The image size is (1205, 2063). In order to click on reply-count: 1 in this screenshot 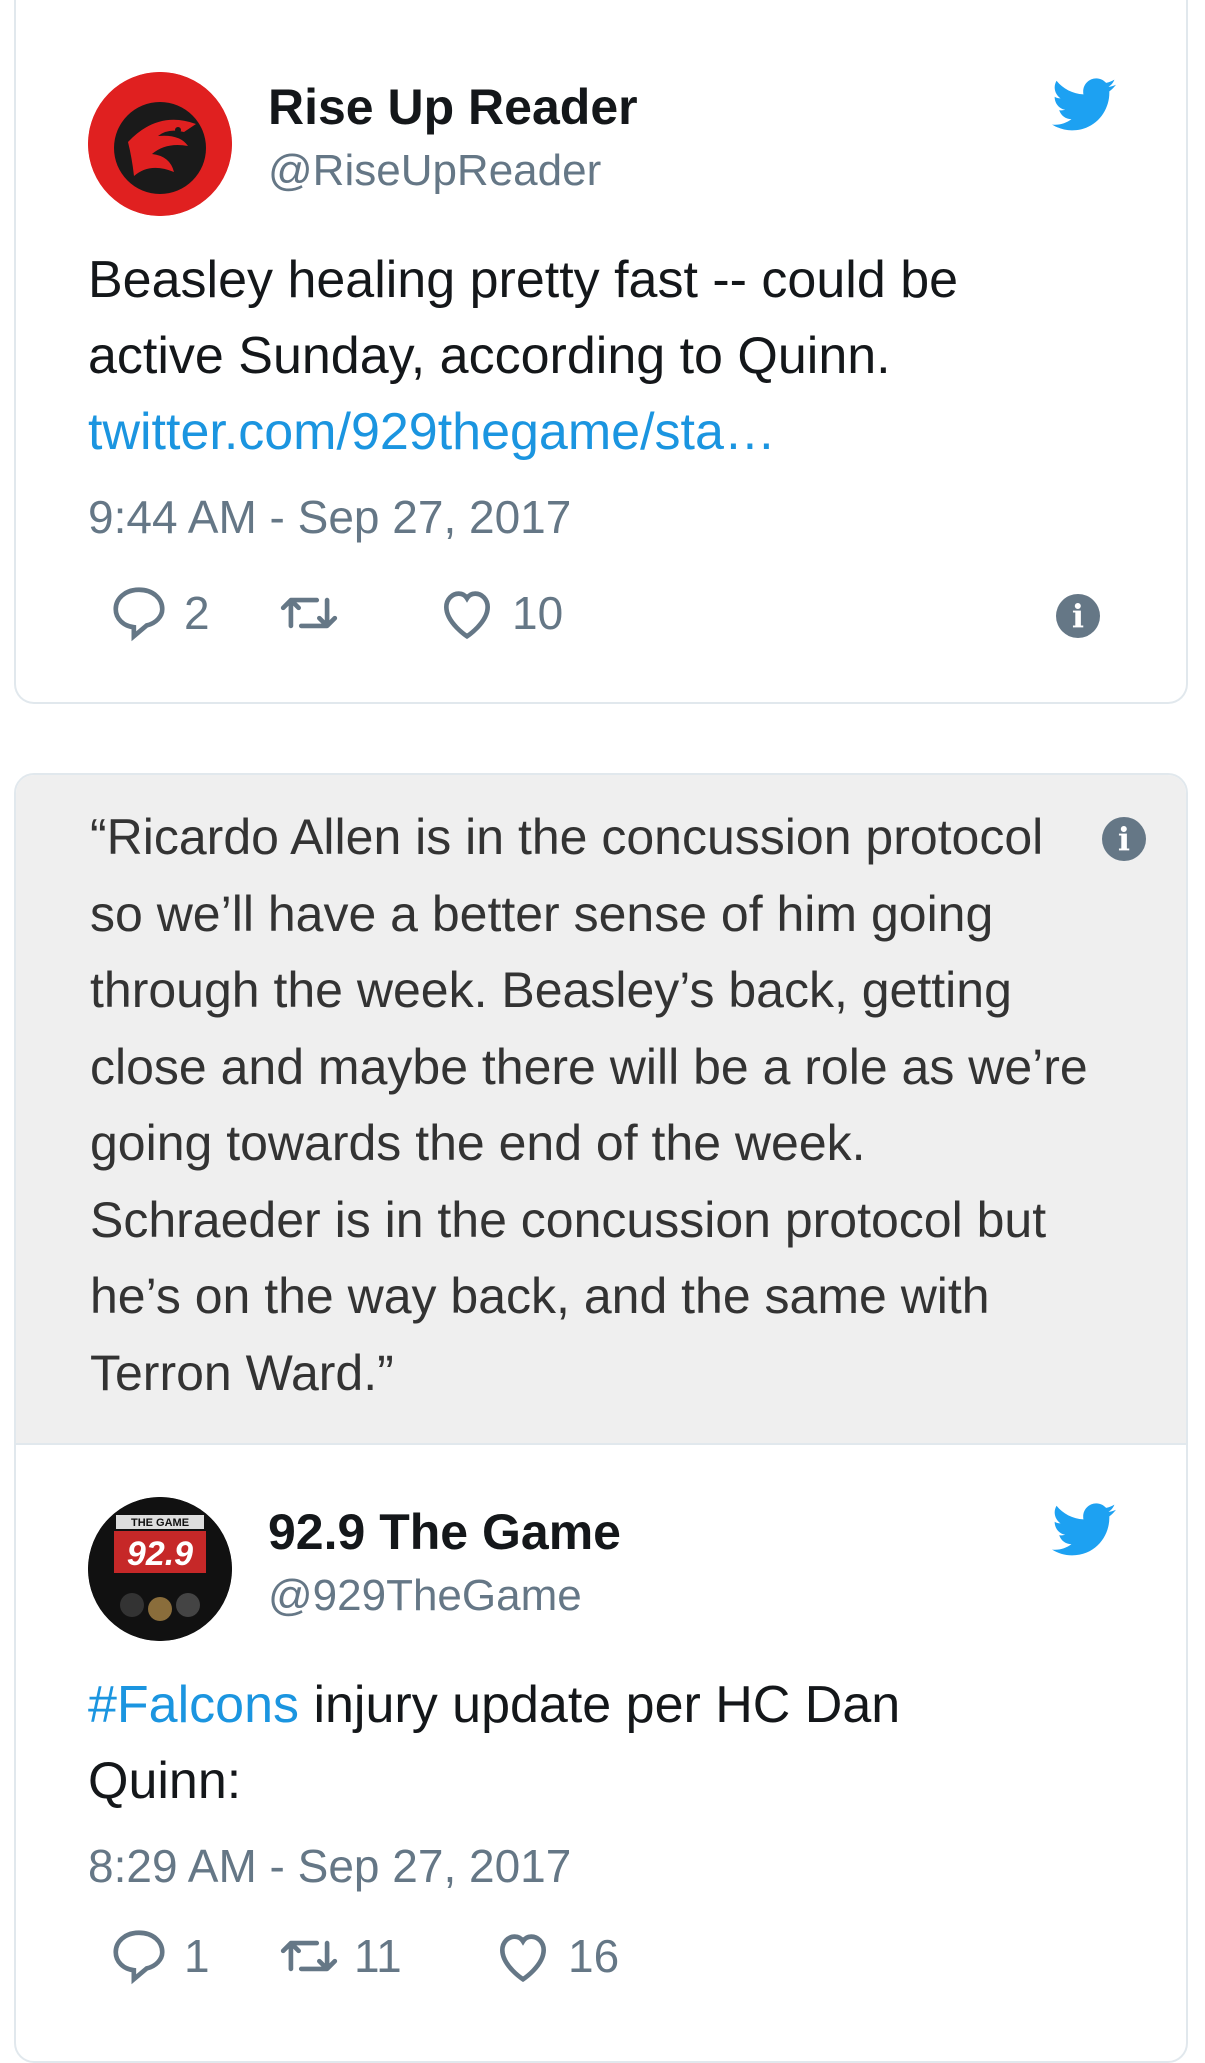, I will do `click(197, 1956)`.